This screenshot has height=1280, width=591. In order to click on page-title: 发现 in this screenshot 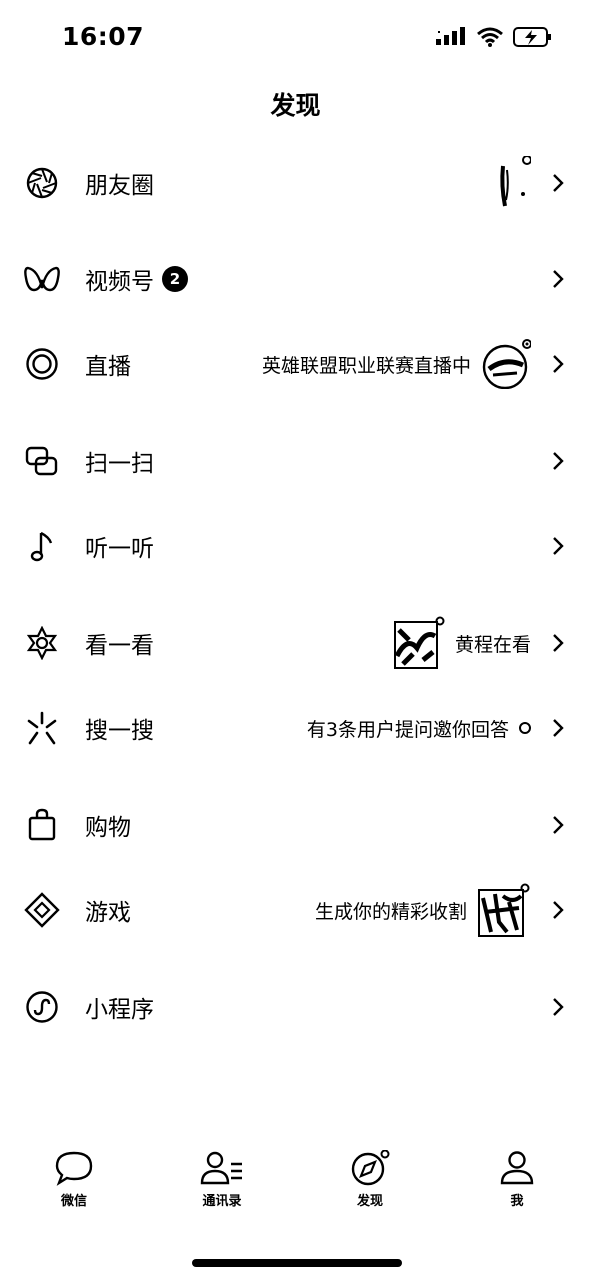, I will do `click(295, 105)`.